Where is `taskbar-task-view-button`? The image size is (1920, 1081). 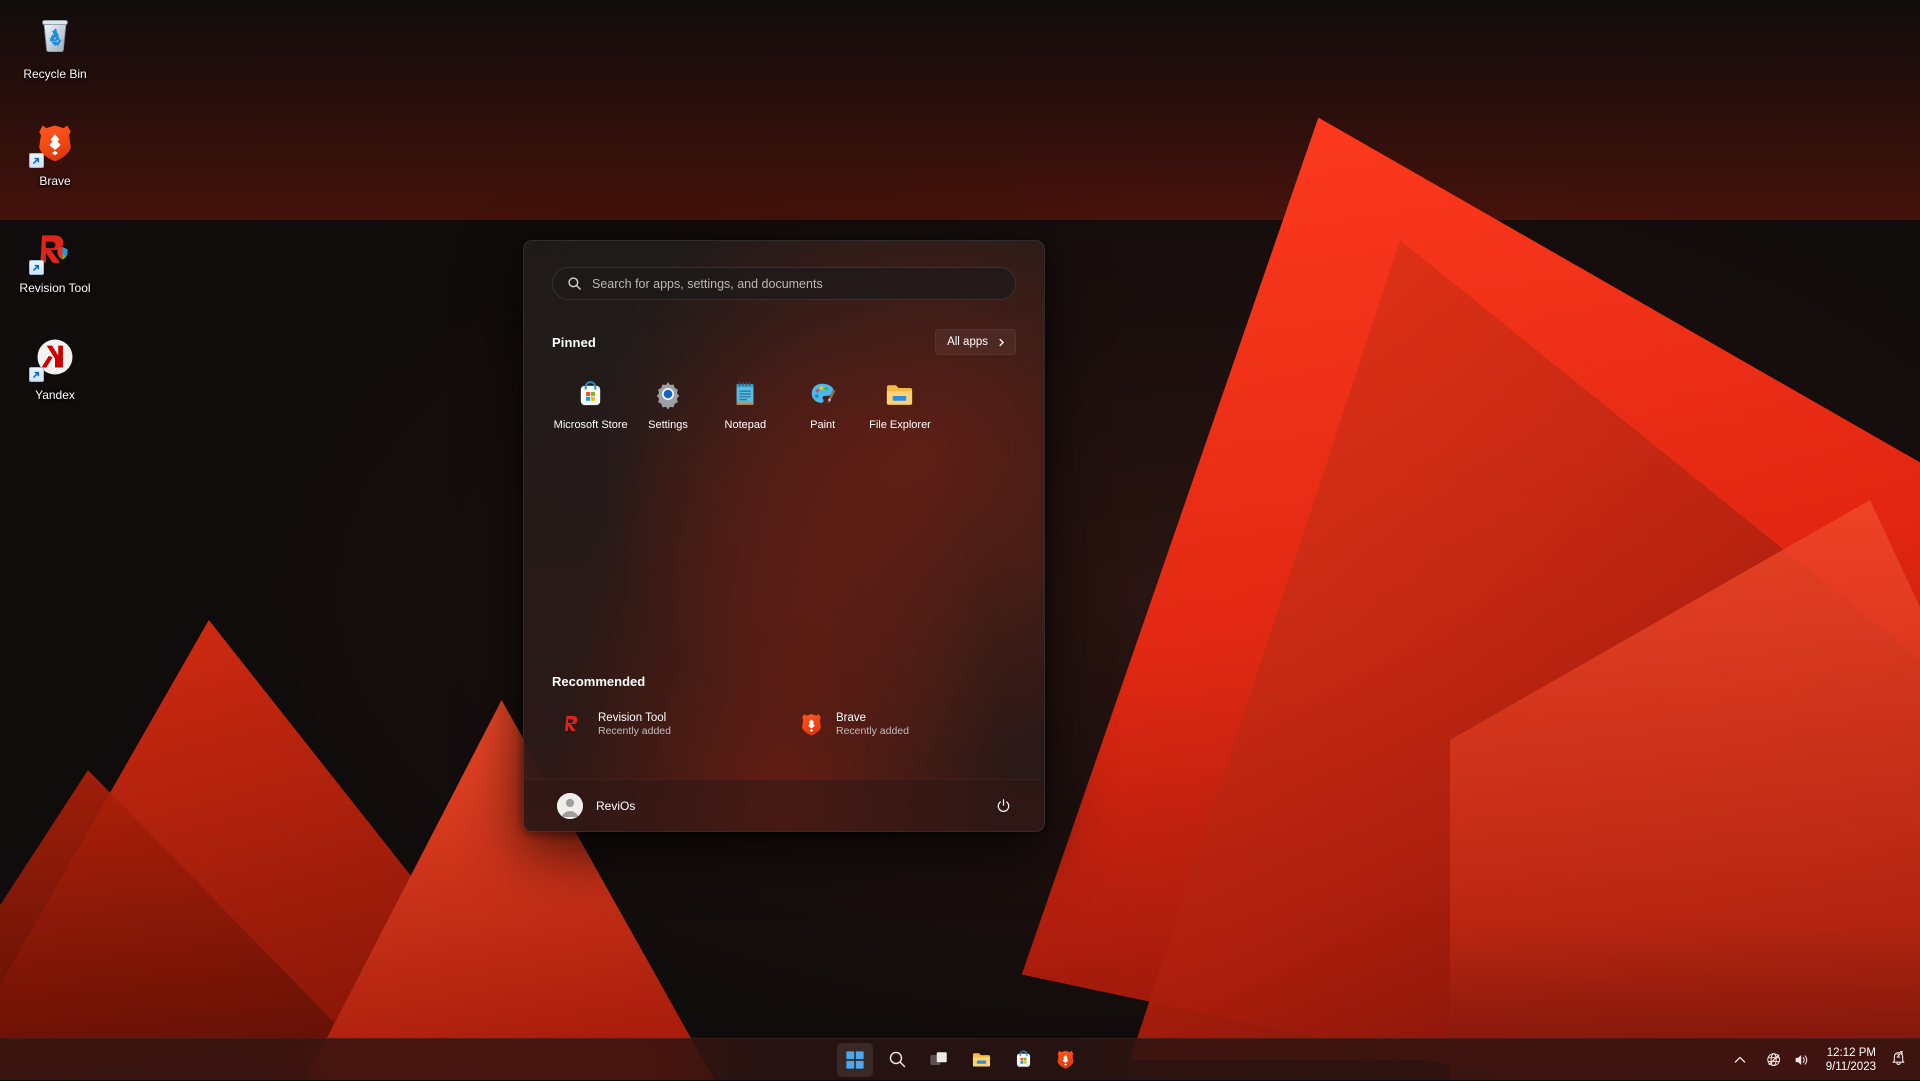 taskbar-task-view-button is located at coordinates (939, 1060).